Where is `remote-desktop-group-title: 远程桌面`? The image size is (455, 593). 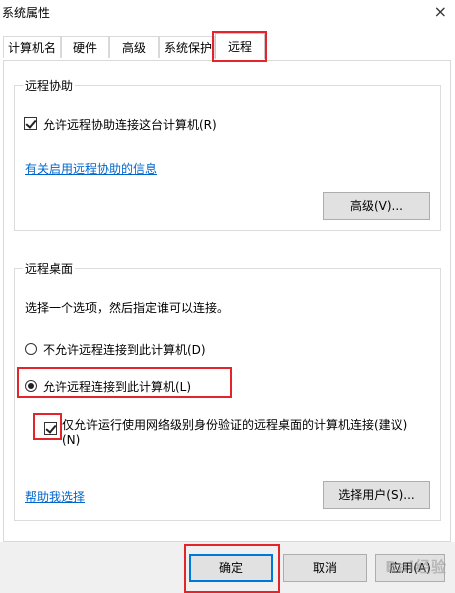
remote-desktop-group-title: 远程桌面 is located at coordinates (49, 268).